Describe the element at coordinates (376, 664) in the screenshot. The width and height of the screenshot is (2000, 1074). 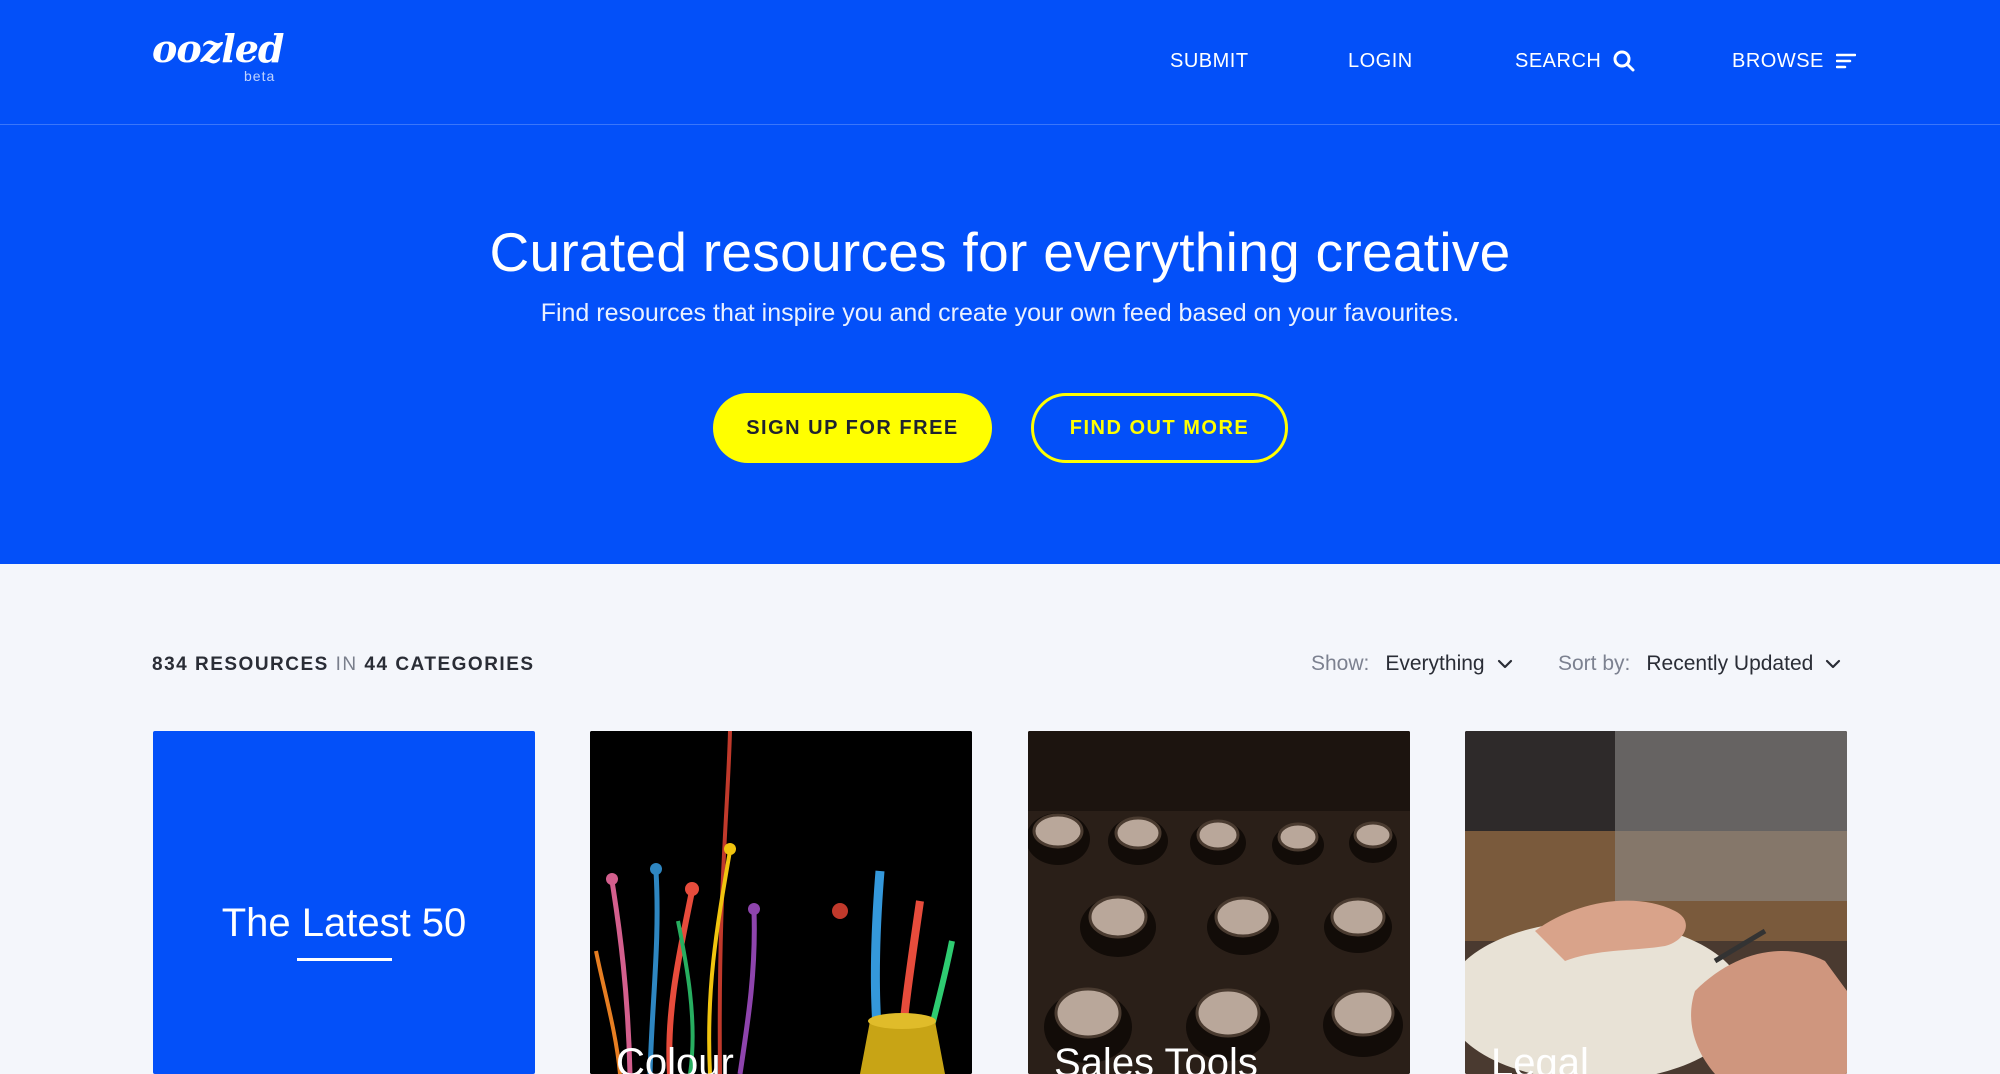
I see `categories-count: 44` at that location.